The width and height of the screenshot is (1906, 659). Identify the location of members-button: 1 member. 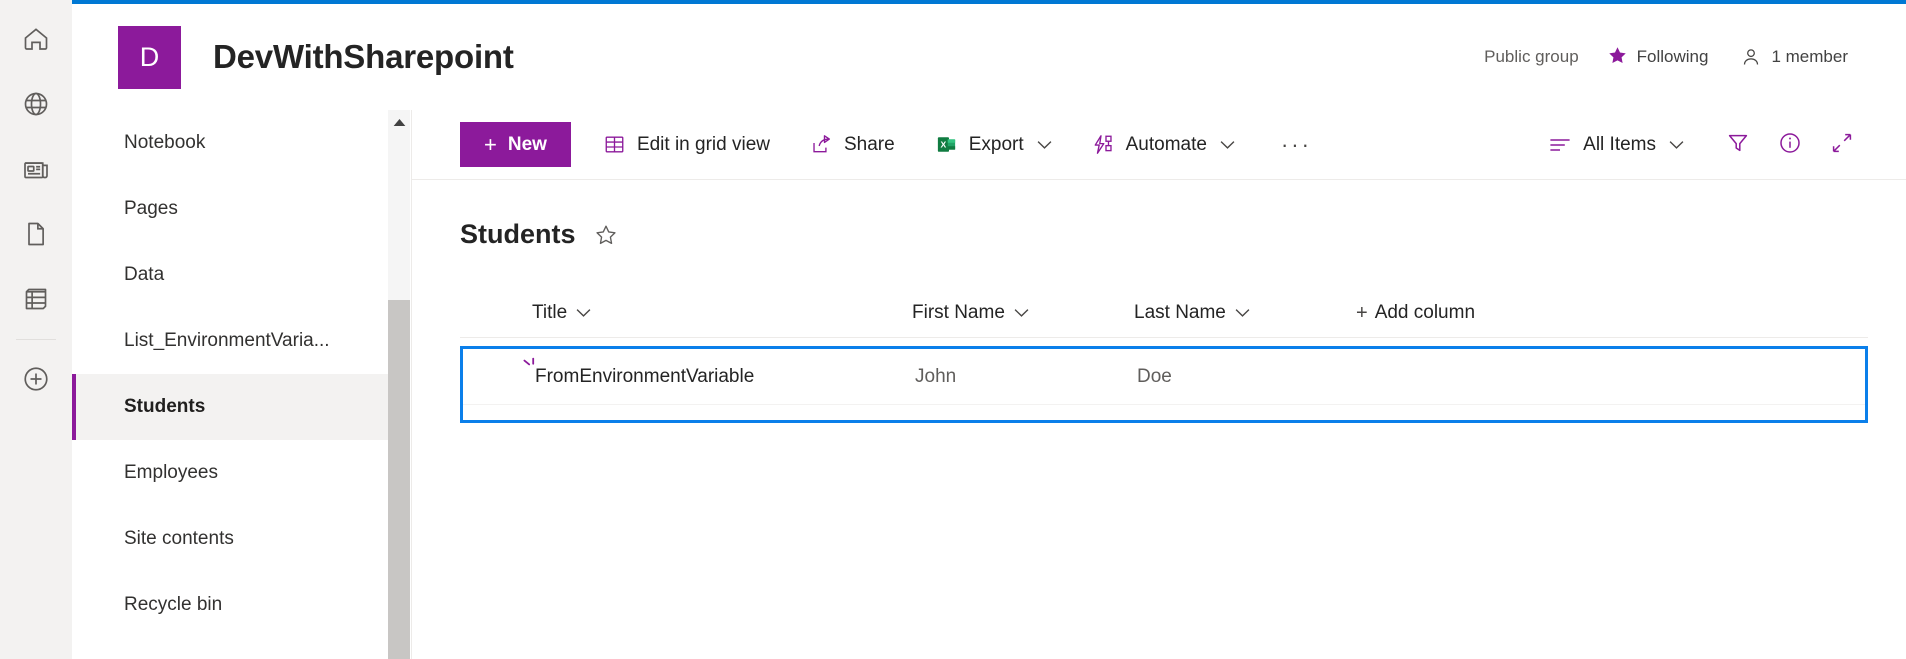
(1794, 57).